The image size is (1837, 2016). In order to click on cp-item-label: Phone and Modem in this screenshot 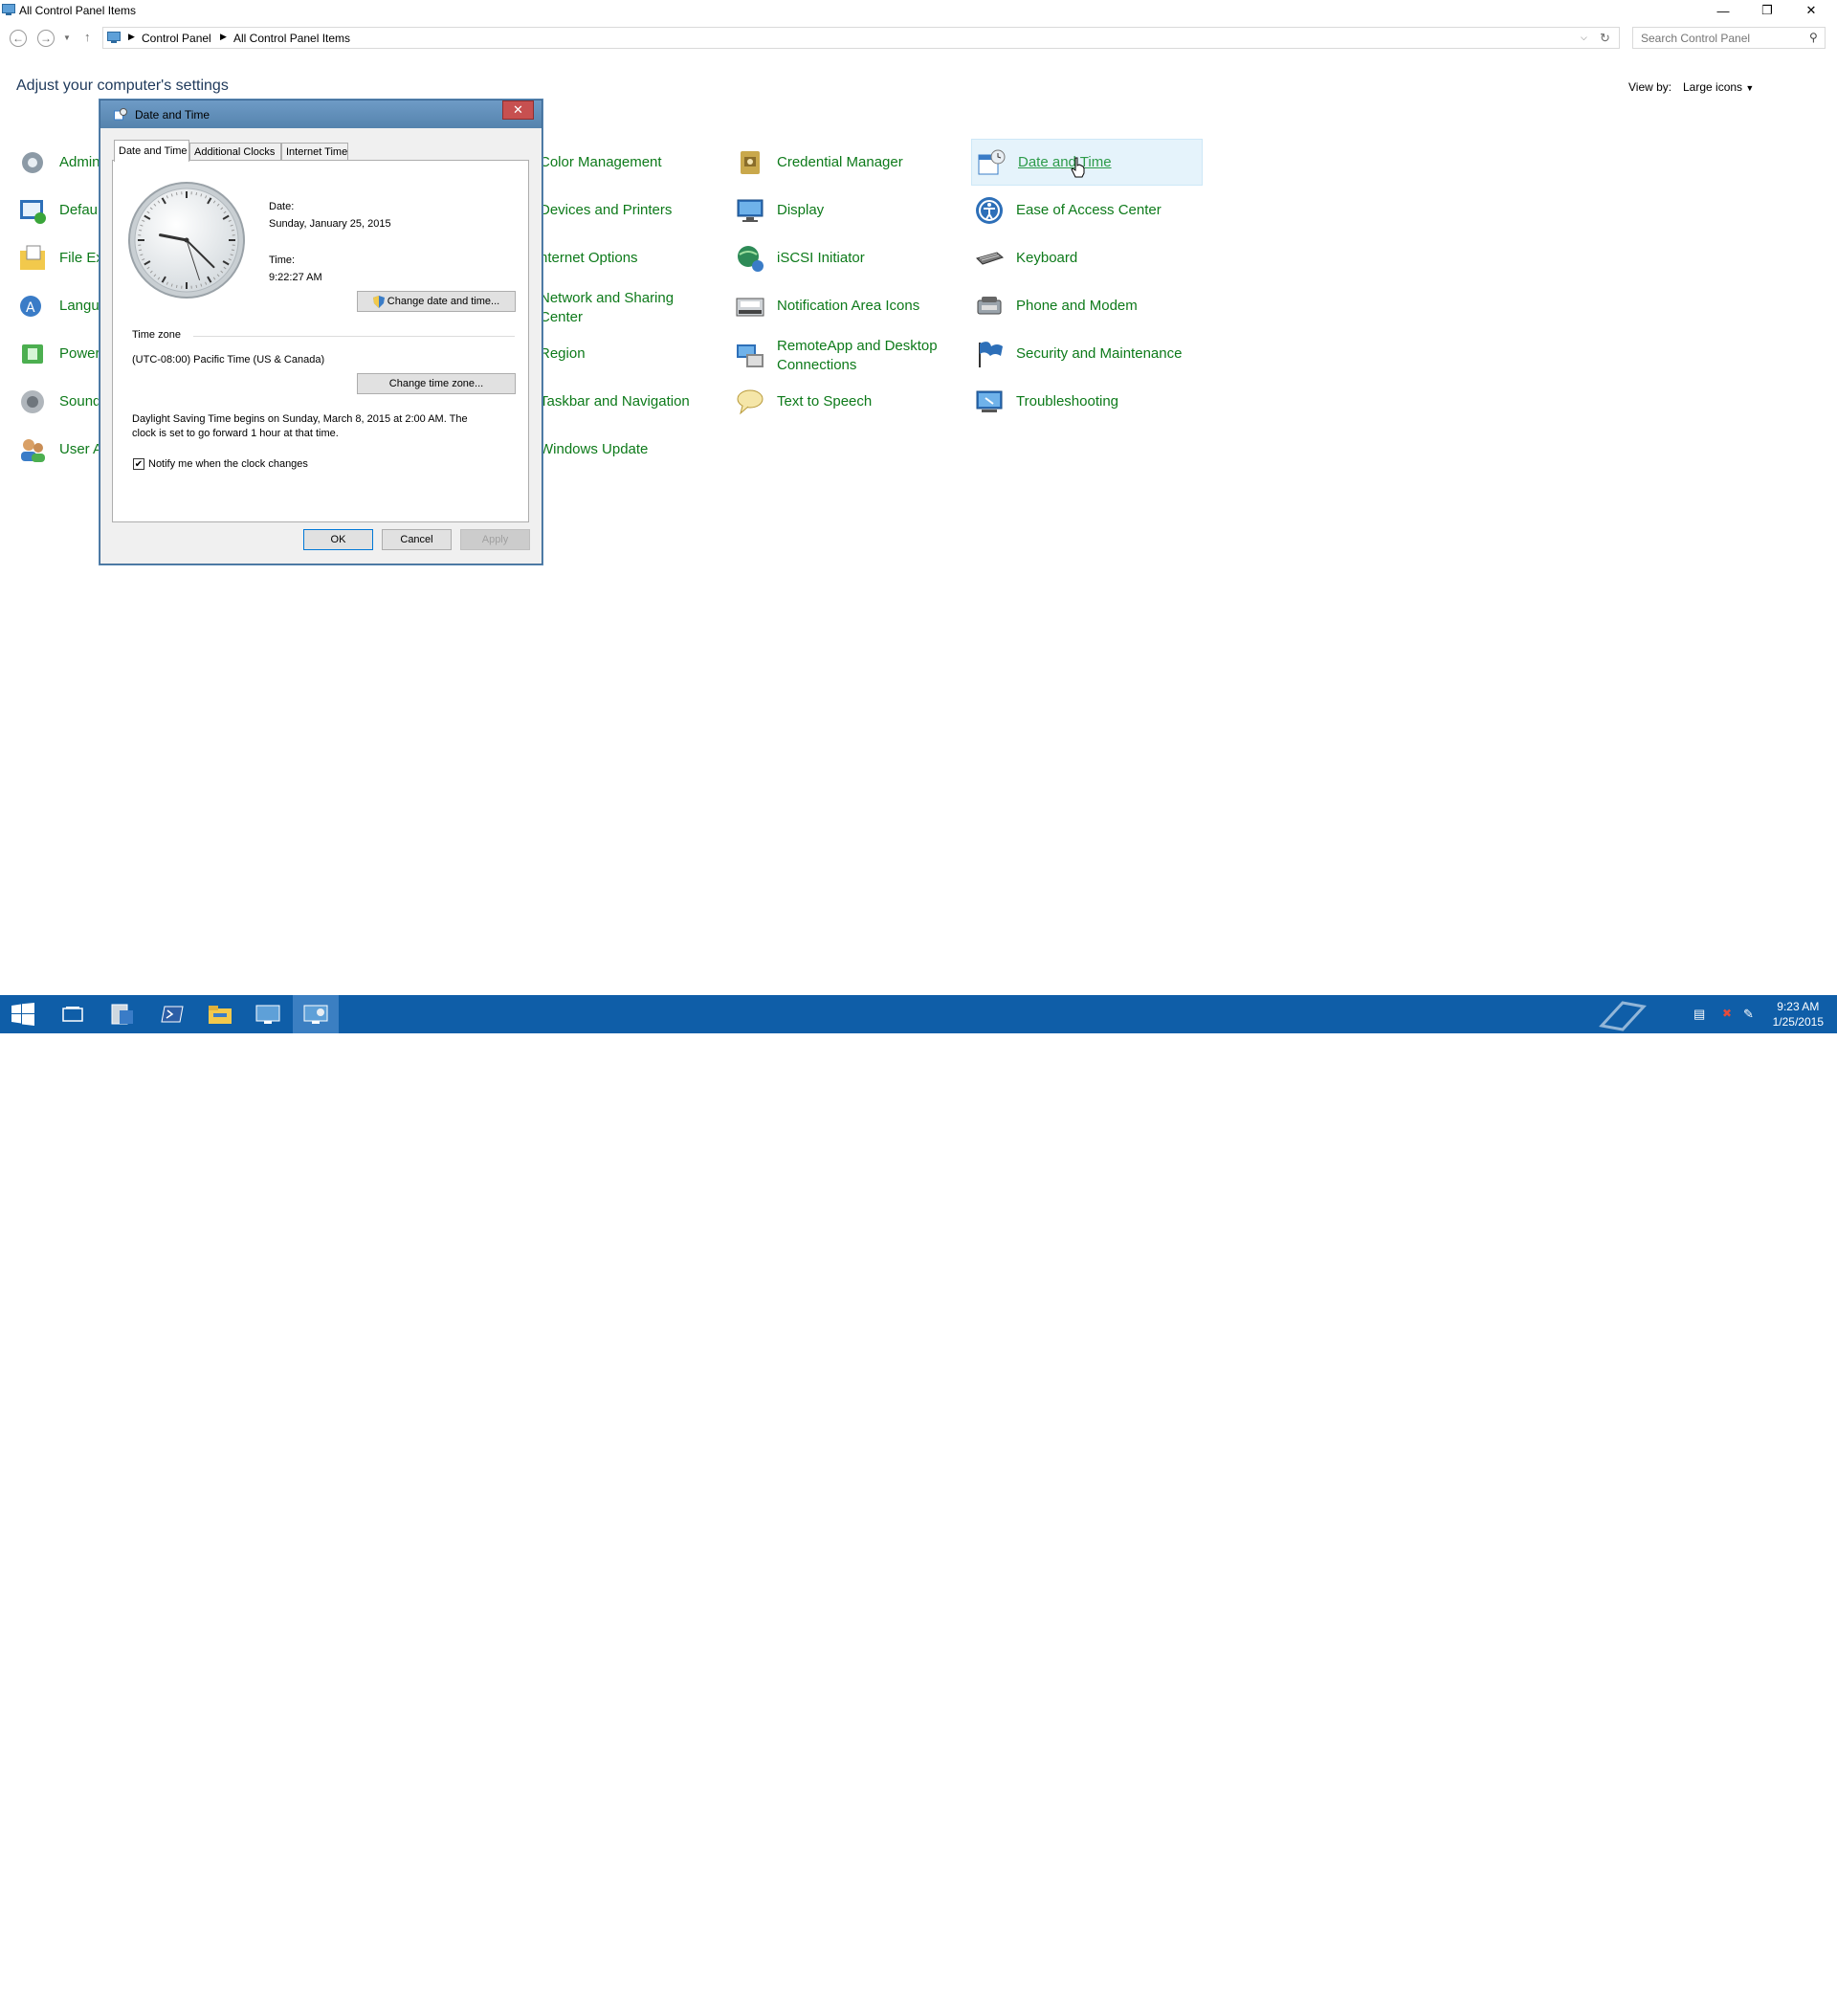, I will do `click(1077, 306)`.